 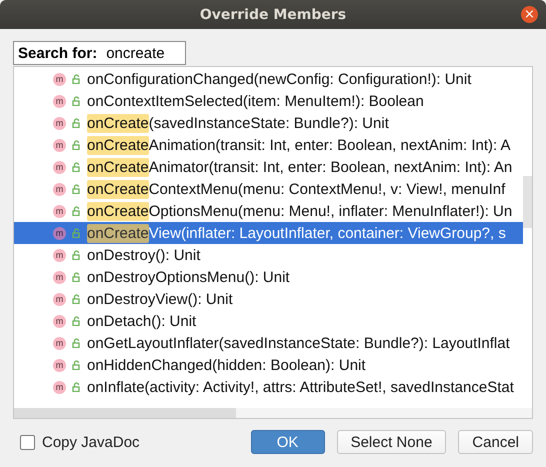 What do you see at coordinates (273, 413) in the screenshot?
I see `horizontal-scrollbar` at bounding box center [273, 413].